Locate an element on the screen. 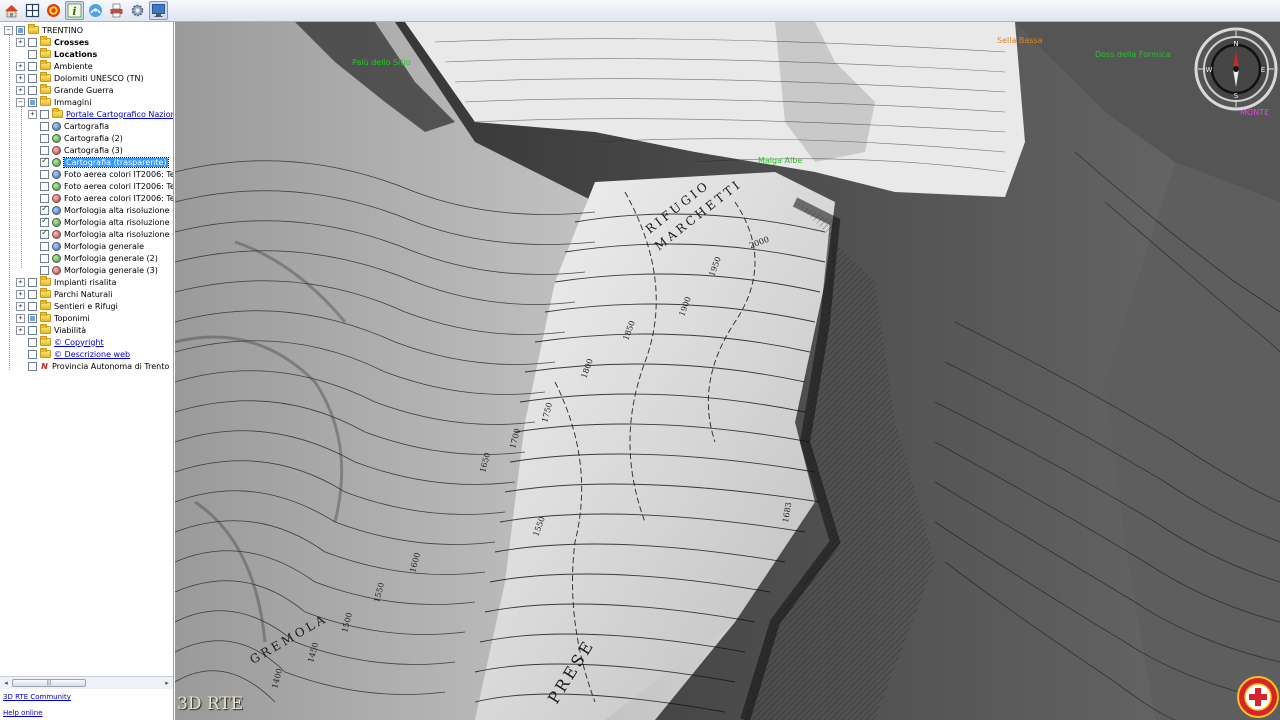 The width and height of the screenshot is (1280, 720). tree-item-cartografia: Cartografia is located at coordinates (68, 126).